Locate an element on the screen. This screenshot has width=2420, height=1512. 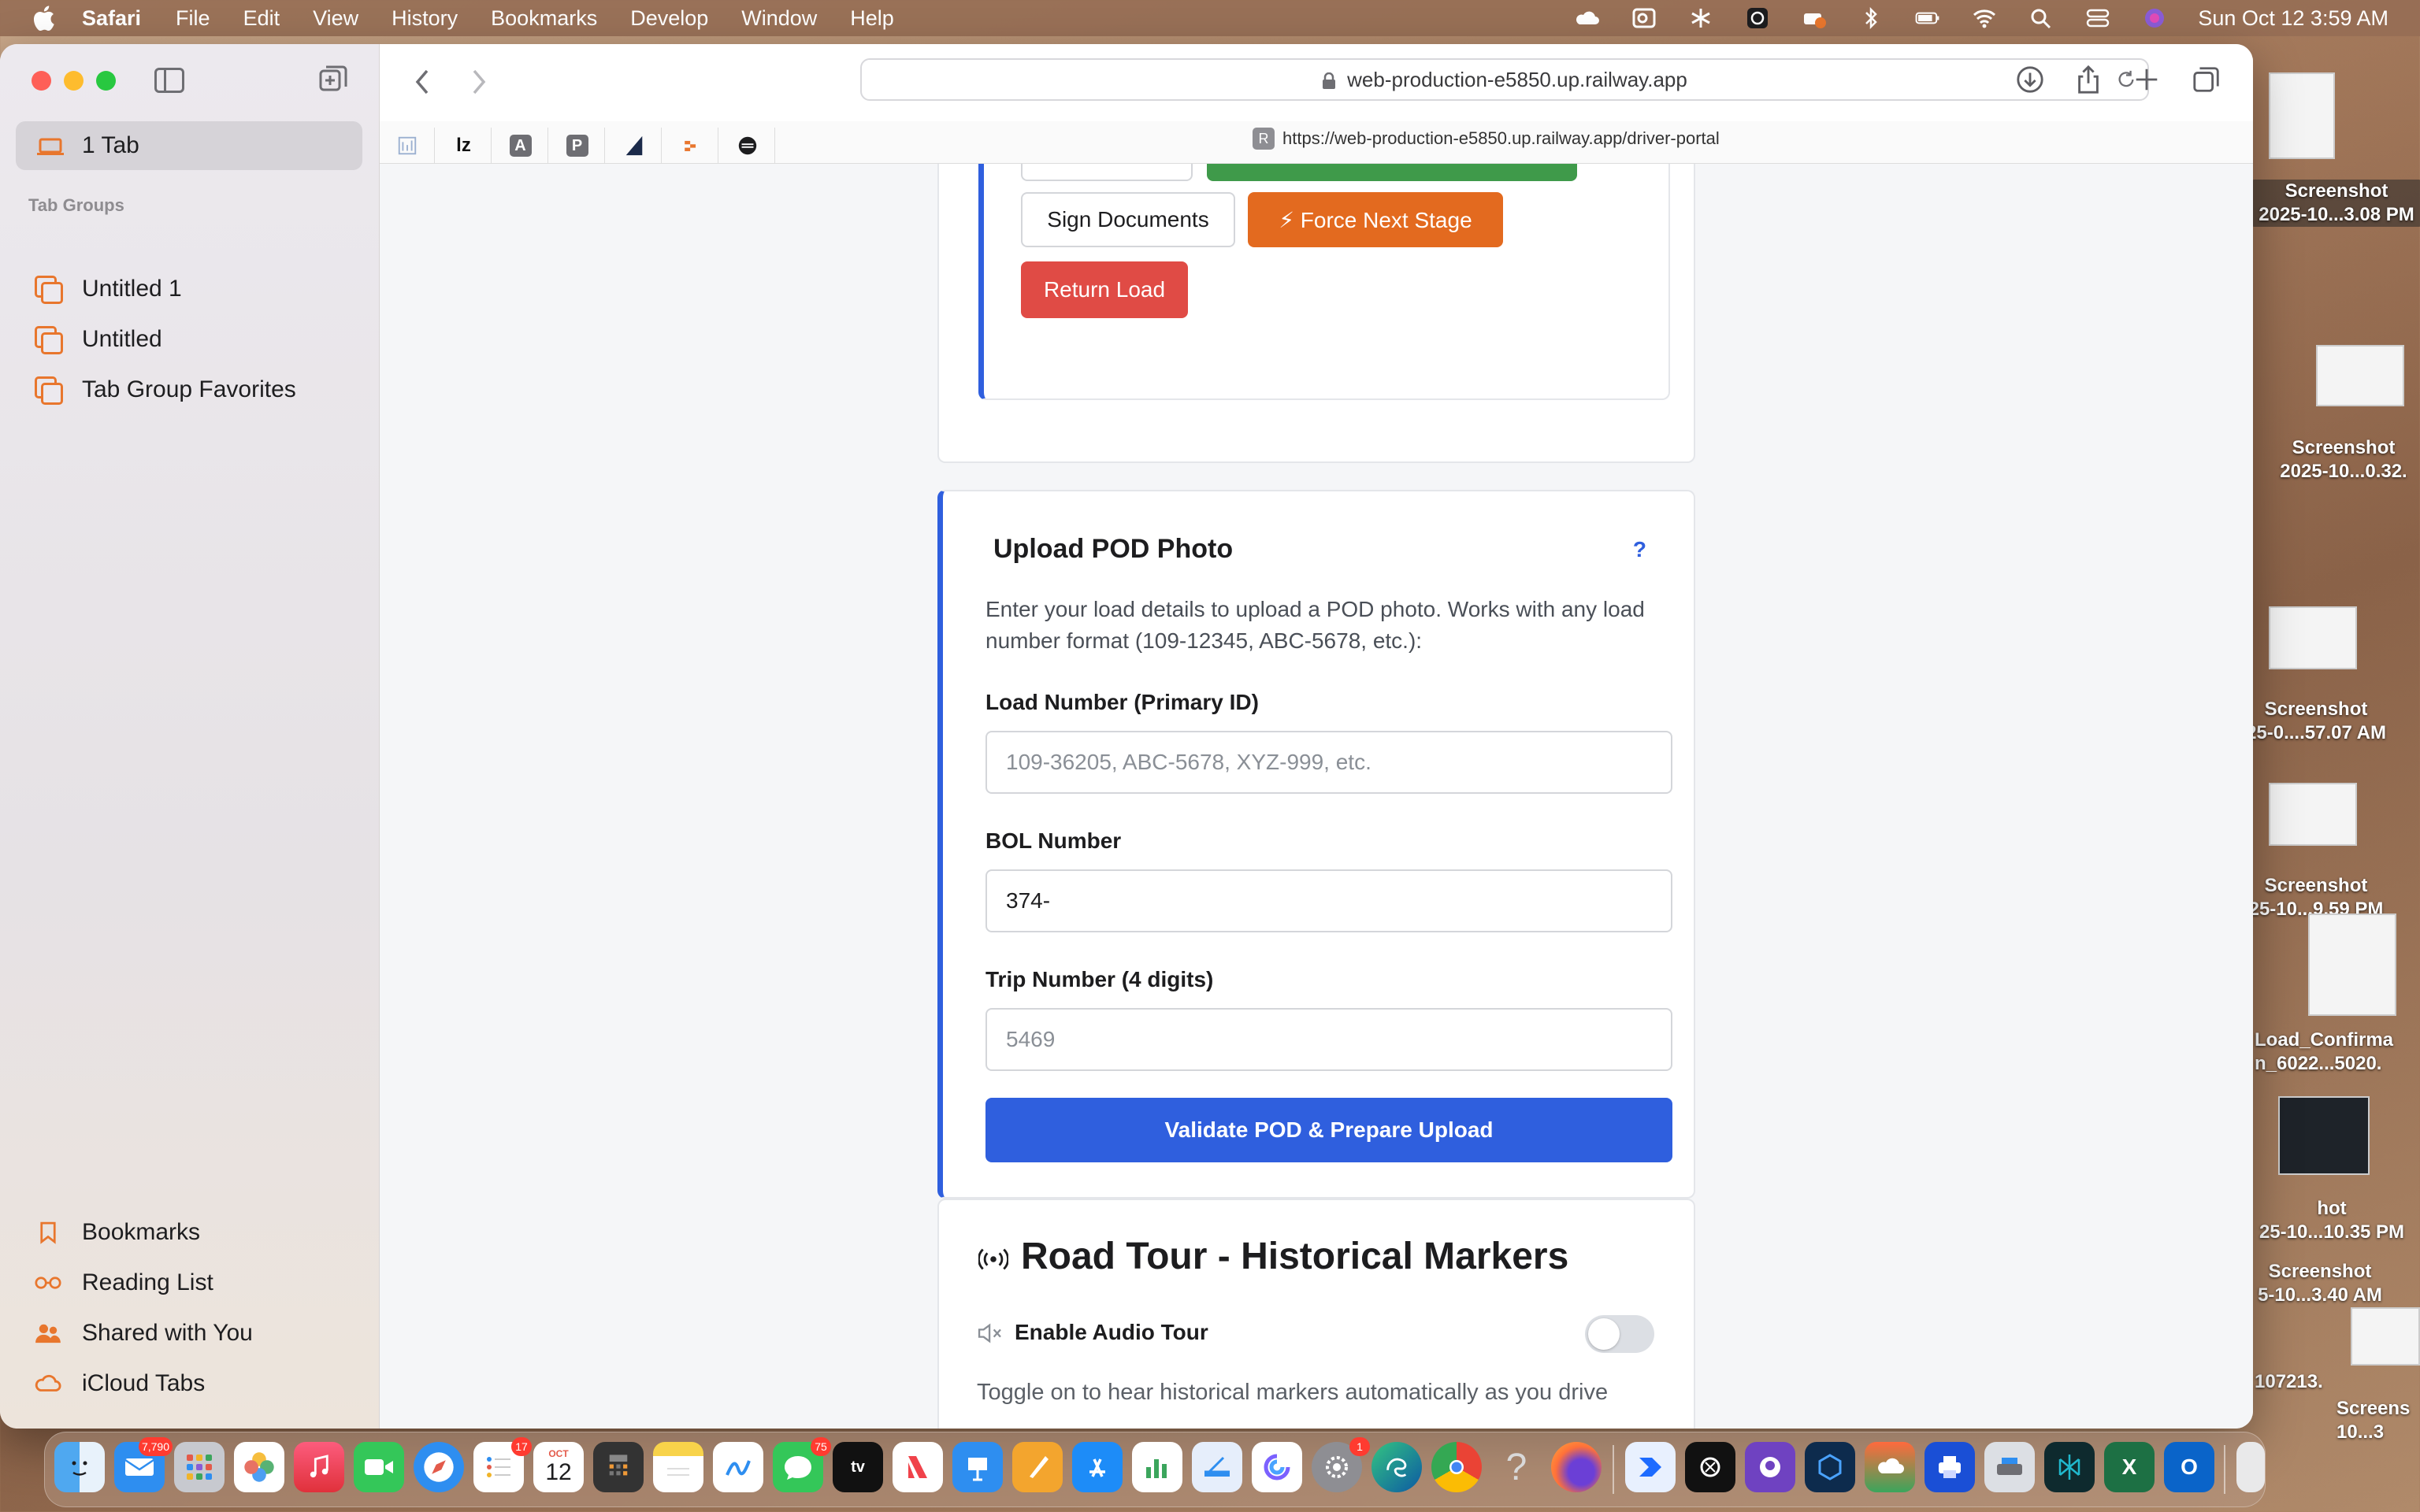
sidebar-reading-list: Reading List is located at coordinates (124, 1282).